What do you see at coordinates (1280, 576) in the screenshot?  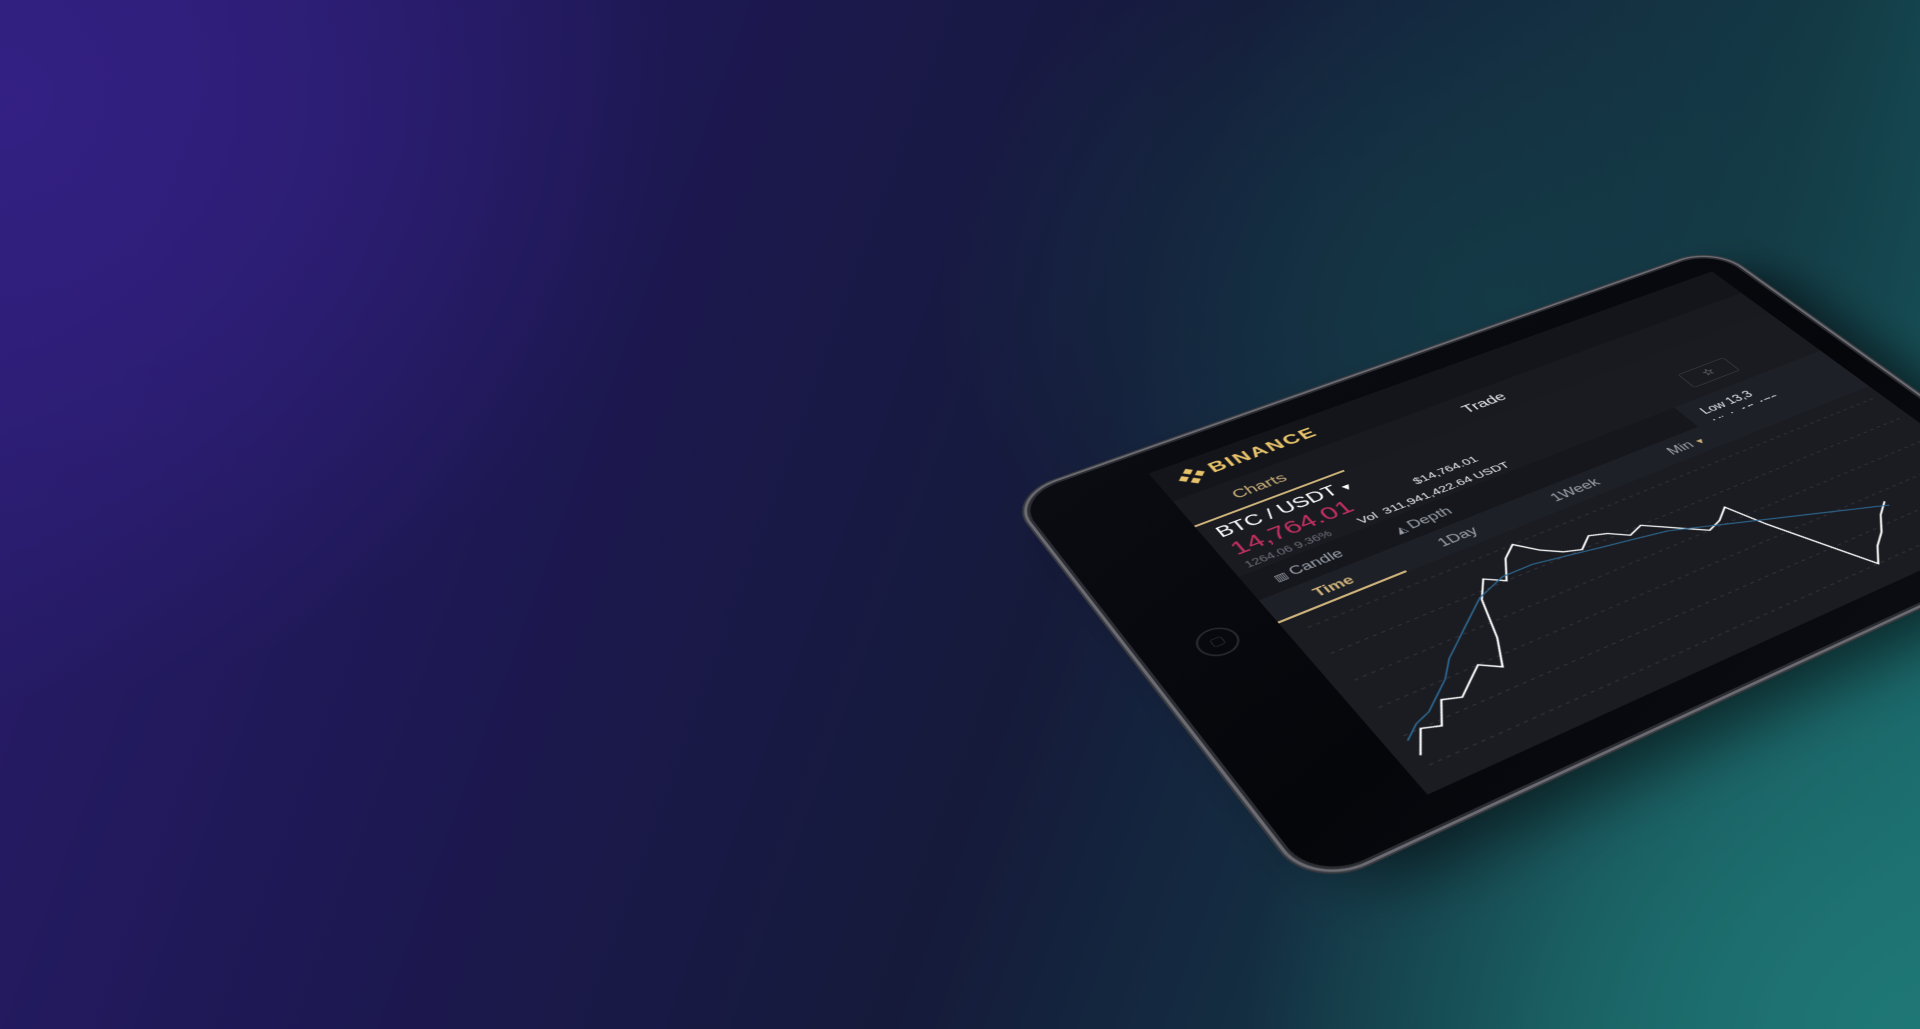 I see `candle-icon: ▥` at bounding box center [1280, 576].